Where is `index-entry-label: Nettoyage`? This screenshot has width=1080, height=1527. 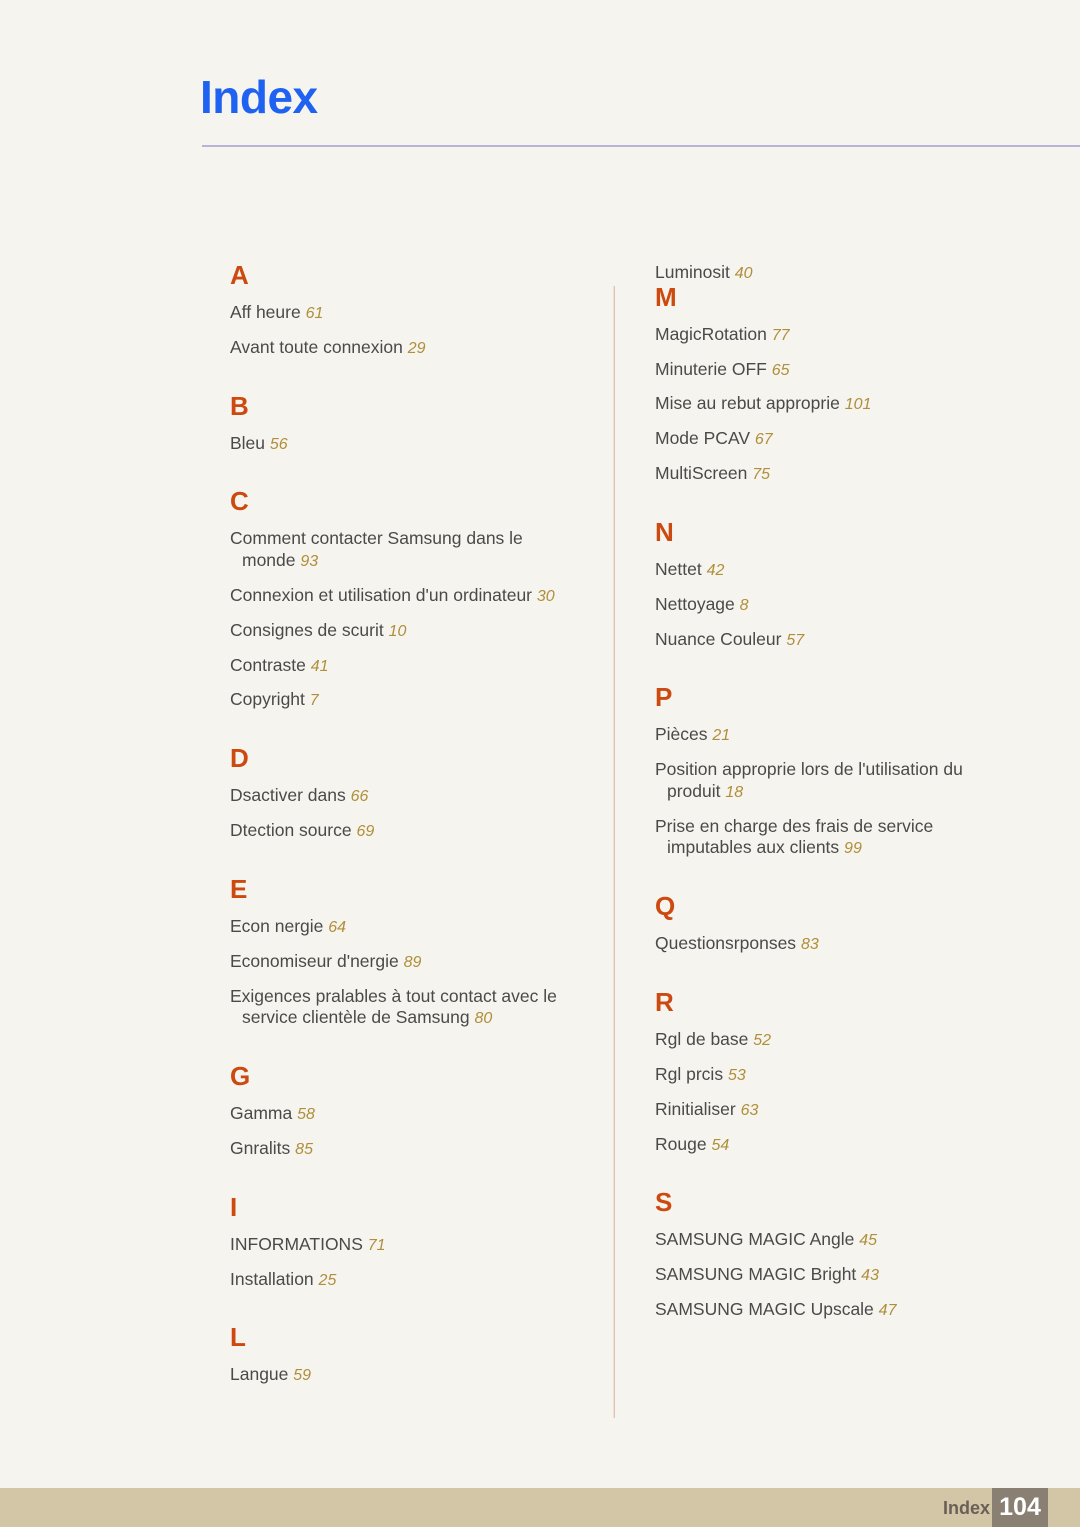
index-entry-label: Nettoyage is located at coordinates (695, 603).